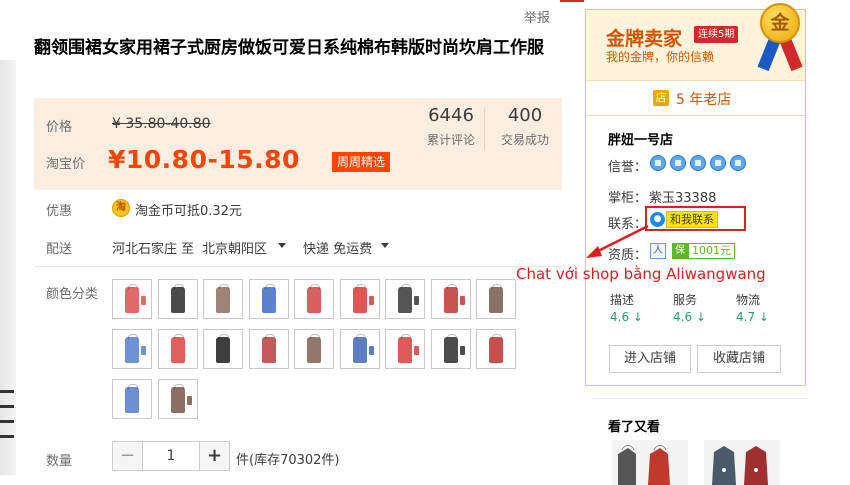  What do you see at coordinates (8, 267) in the screenshot?
I see `product-main-image-edge` at bounding box center [8, 267].